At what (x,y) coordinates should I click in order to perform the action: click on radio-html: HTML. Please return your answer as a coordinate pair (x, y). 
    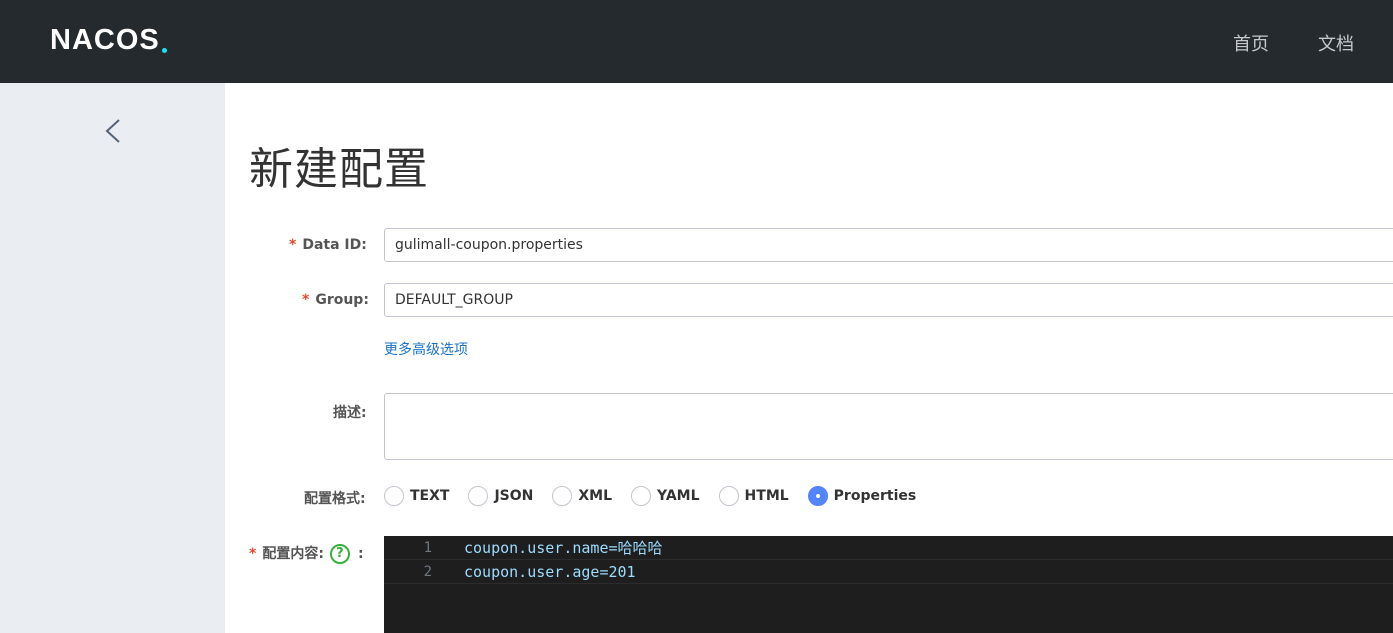
    Looking at the image, I should click on (753, 496).